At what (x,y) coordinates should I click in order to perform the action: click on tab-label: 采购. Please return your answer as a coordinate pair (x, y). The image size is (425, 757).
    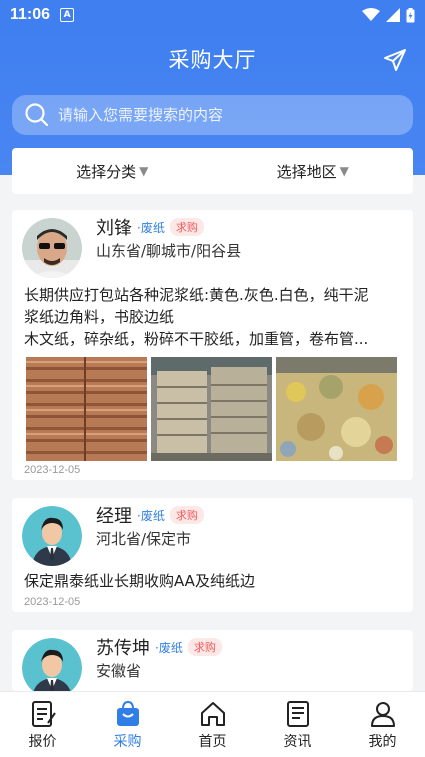
    Looking at the image, I should click on (127, 741).